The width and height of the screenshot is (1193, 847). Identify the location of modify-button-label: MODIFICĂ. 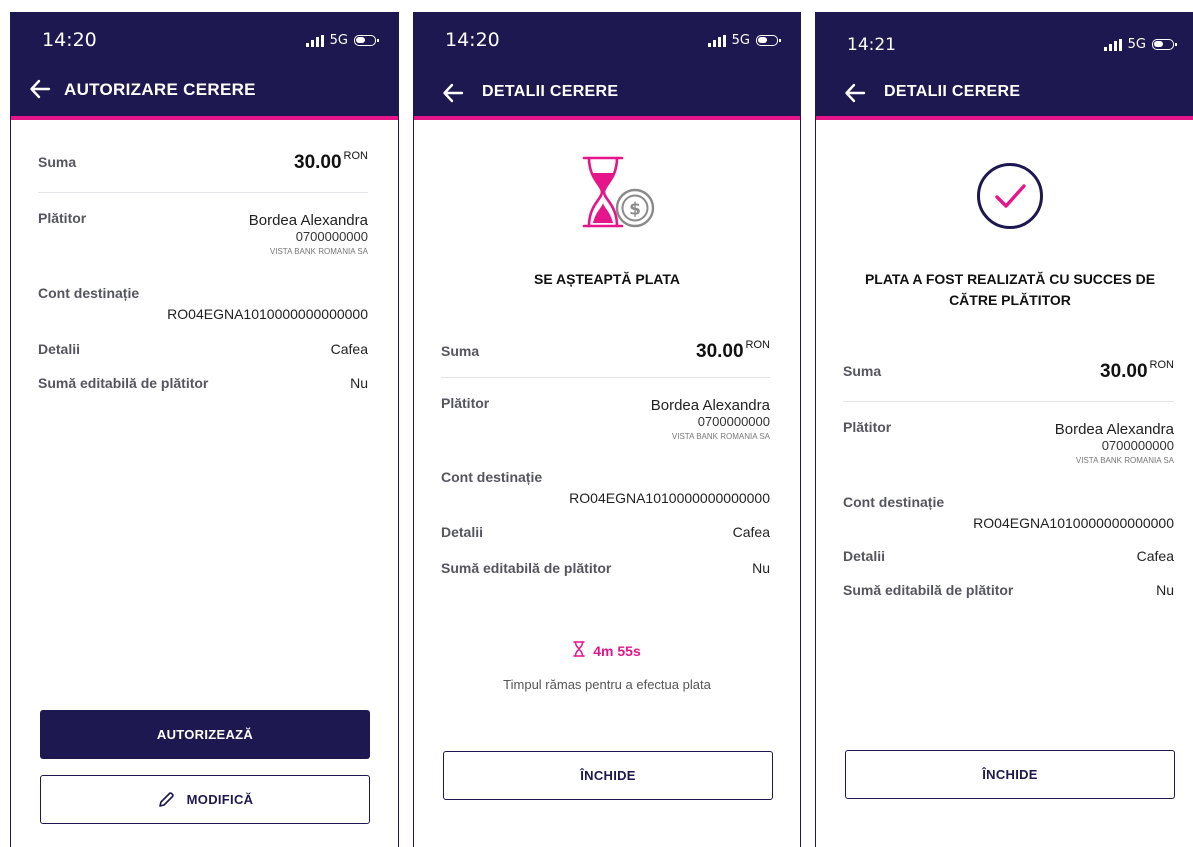
(220, 799).